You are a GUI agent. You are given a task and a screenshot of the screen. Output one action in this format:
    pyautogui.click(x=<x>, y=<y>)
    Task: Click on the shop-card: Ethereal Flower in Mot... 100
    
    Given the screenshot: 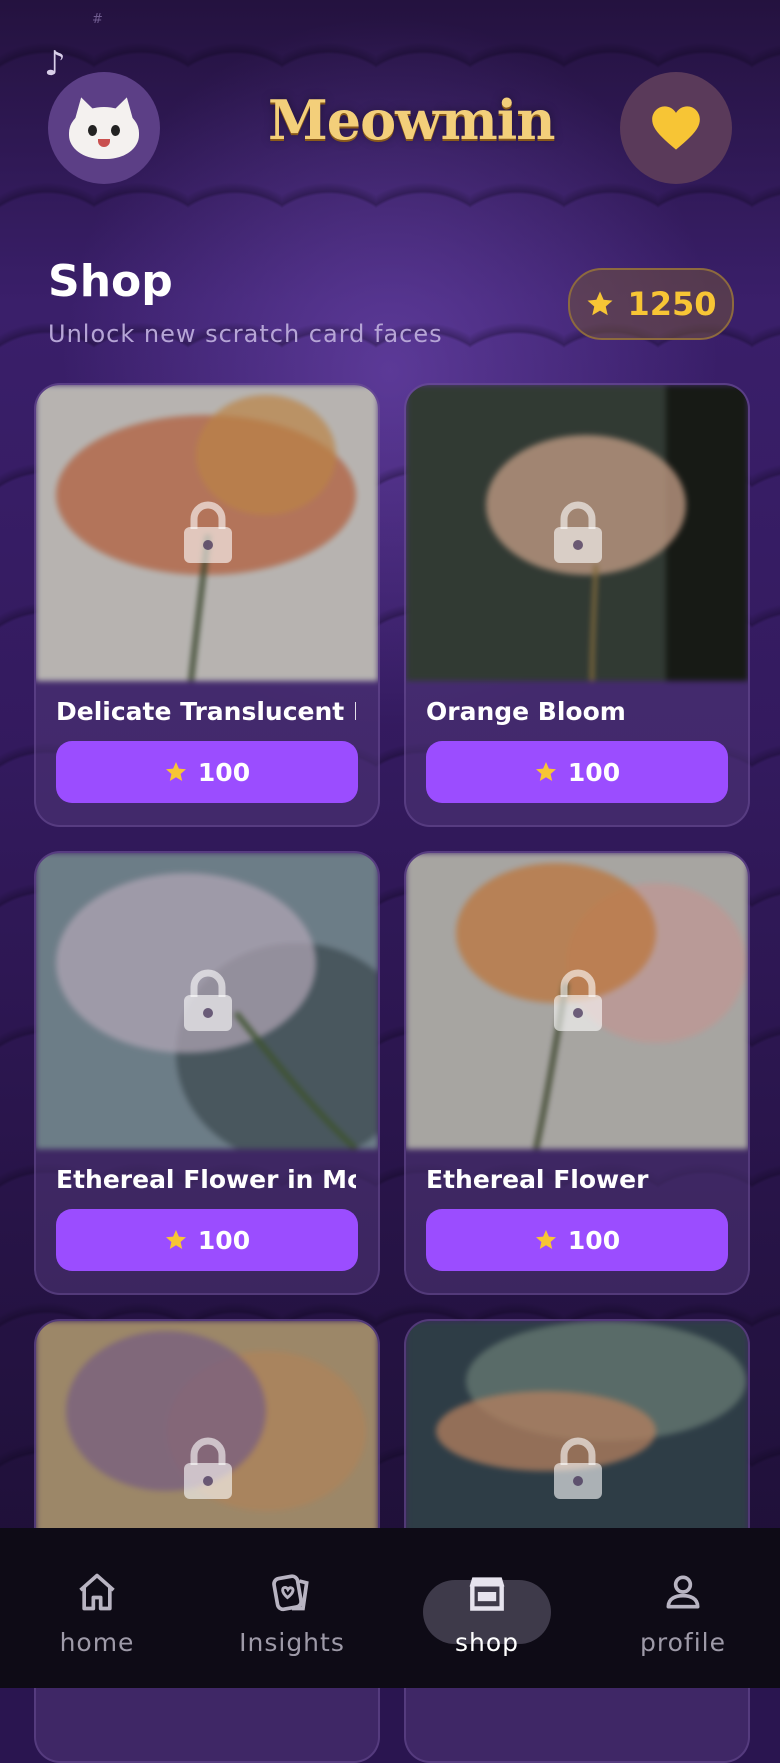 What is the action you would take?
    pyautogui.click(x=207, y=1073)
    